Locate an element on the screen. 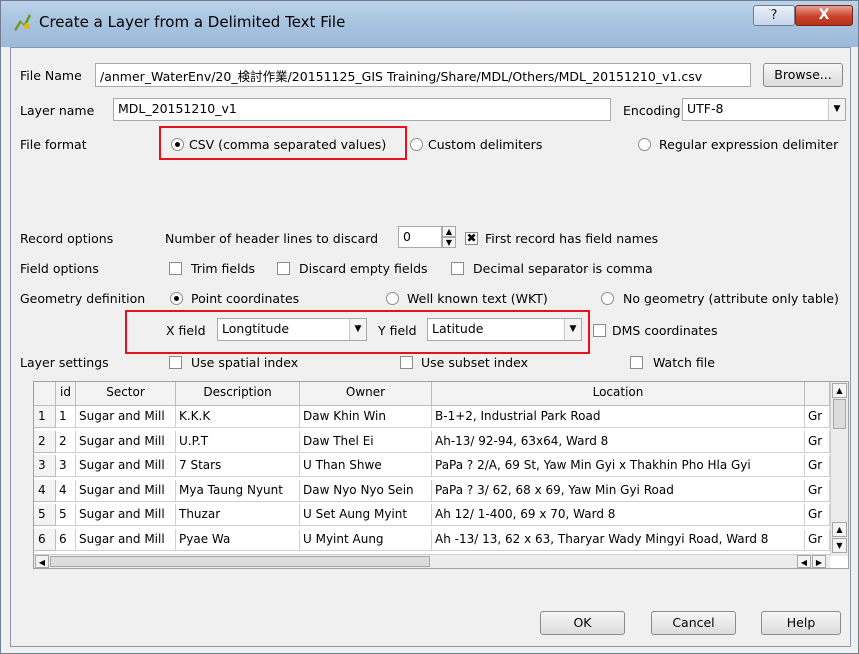 Image resolution: width=859 pixels, height=654 pixels. title-help-button: ? is located at coordinates (774, 15).